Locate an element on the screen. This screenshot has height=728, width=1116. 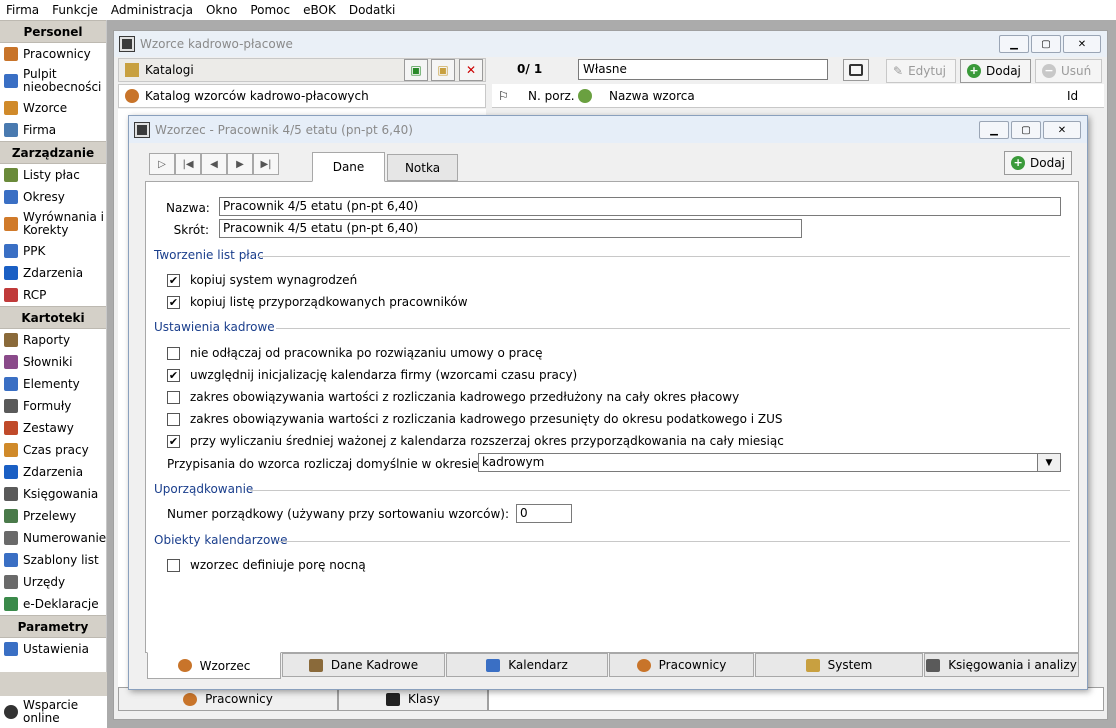
short-field: Pracownik 4/5 etatu (pn-pt 6,40) is located at coordinates (510, 228).